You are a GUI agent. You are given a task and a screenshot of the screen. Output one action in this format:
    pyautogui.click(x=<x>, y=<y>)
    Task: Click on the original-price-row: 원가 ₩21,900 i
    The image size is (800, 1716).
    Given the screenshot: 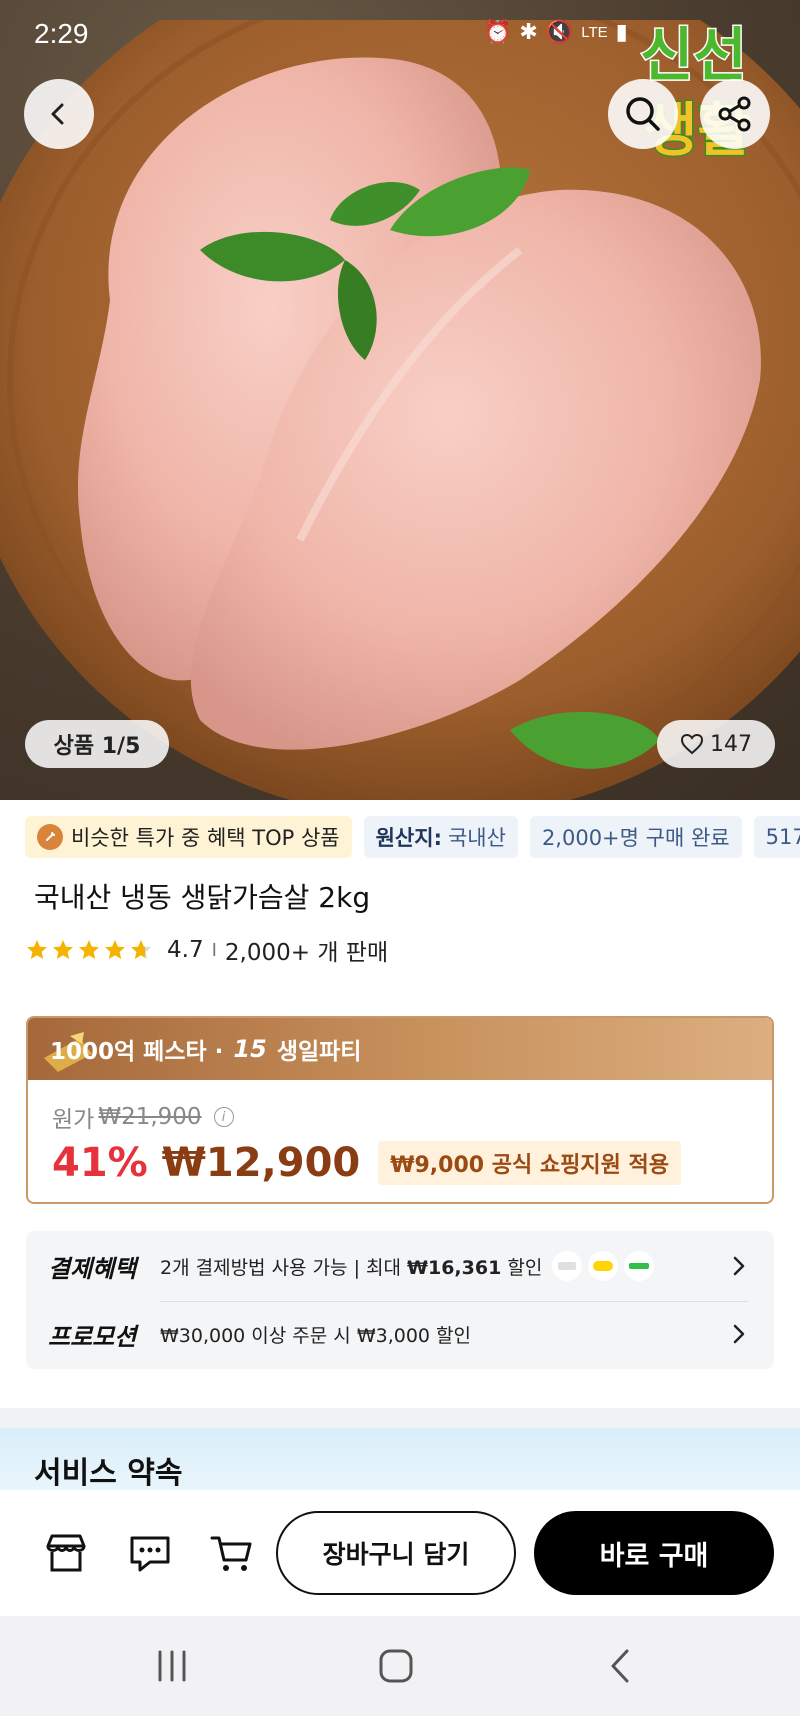 What is the action you would take?
    pyautogui.click(x=143, y=1117)
    